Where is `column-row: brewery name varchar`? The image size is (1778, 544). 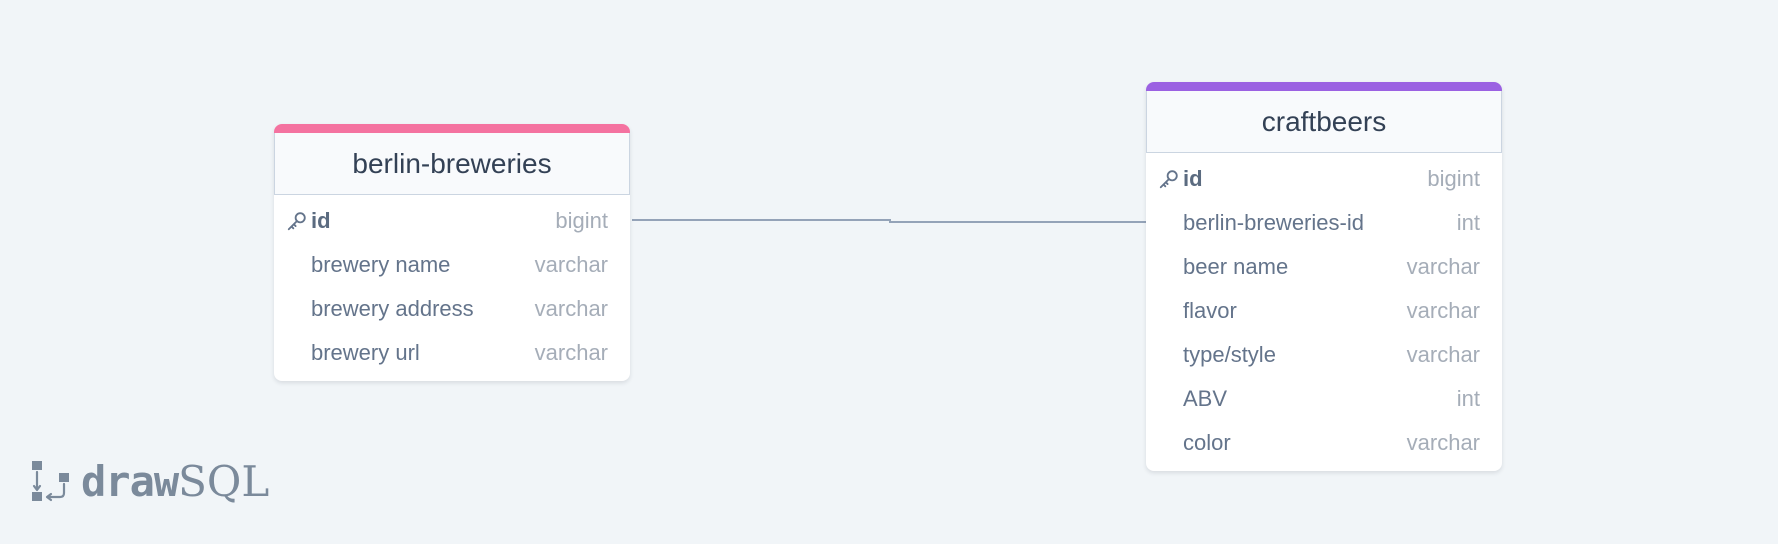 column-row: brewery name varchar is located at coordinates (452, 265).